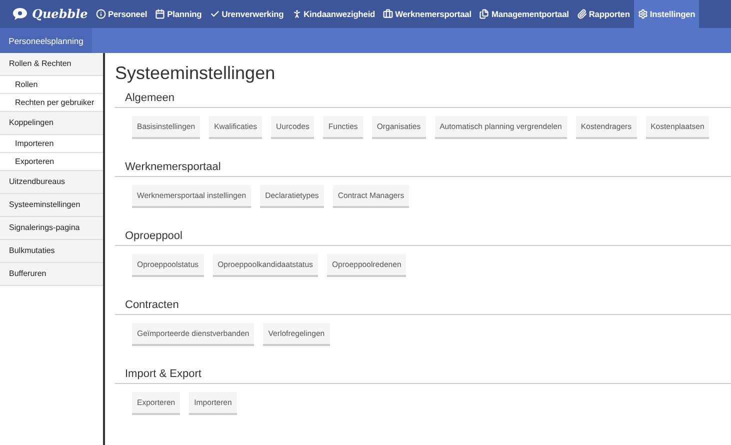 This screenshot has width=731, height=445. What do you see at coordinates (20, 14) in the screenshot?
I see `speech-bubble-icon` at bounding box center [20, 14].